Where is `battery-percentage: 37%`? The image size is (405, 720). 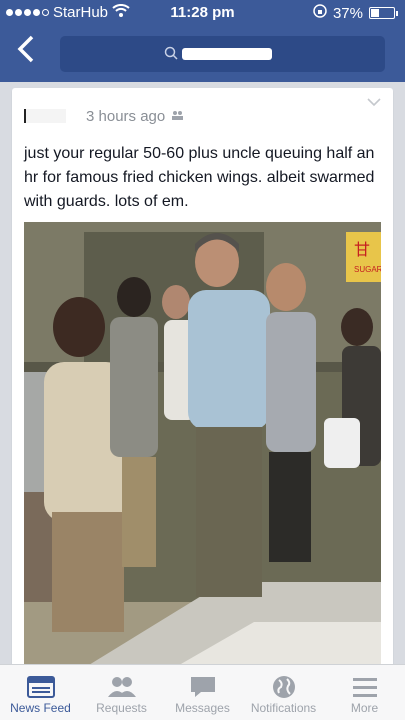 battery-percentage: 37% is located at coordinates (347, 13).